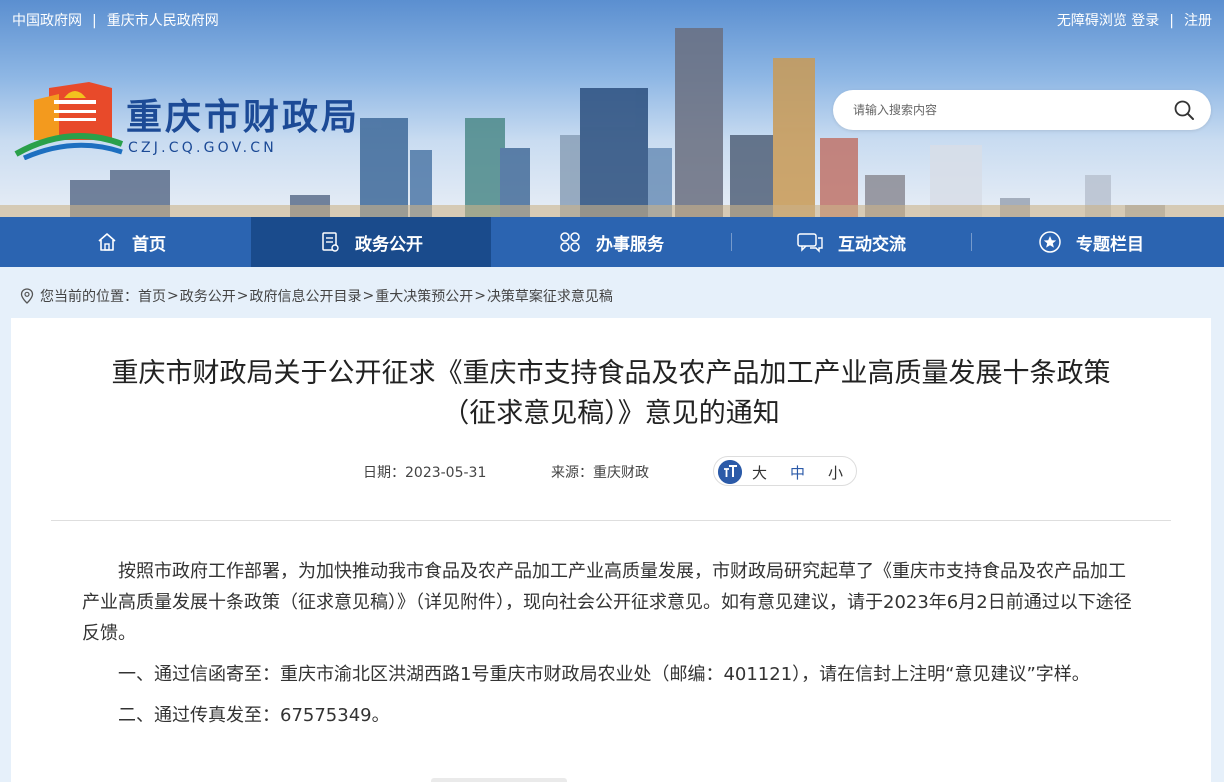  What do you see at coordinates (1110, 244) in the screenshot?
I see `nav-special-topics-label: 专题栏目` at bounding box center [1110, 244].